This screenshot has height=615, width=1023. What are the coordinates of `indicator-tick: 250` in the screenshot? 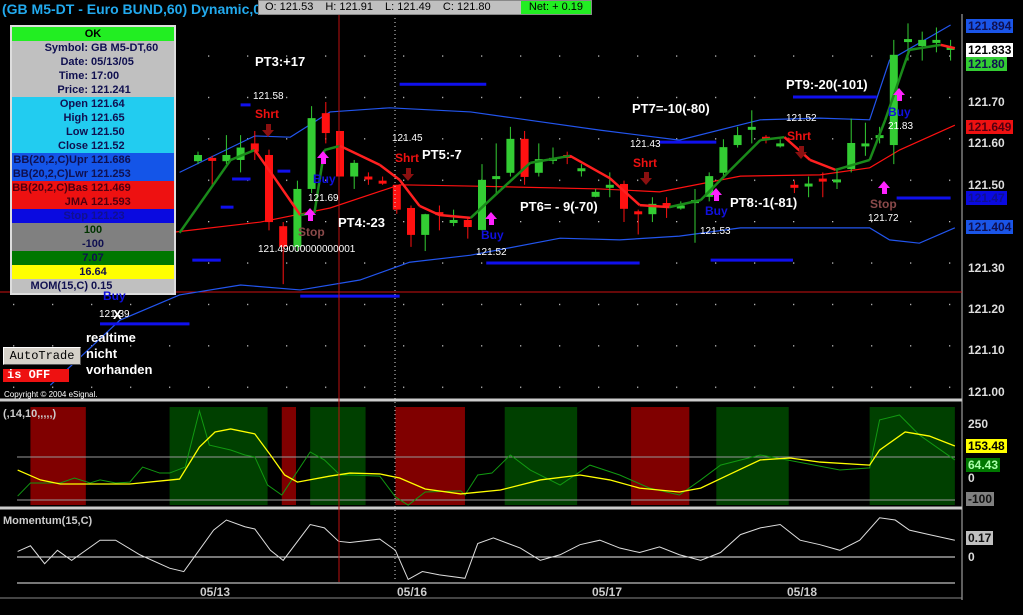 It's located at (978, 424).